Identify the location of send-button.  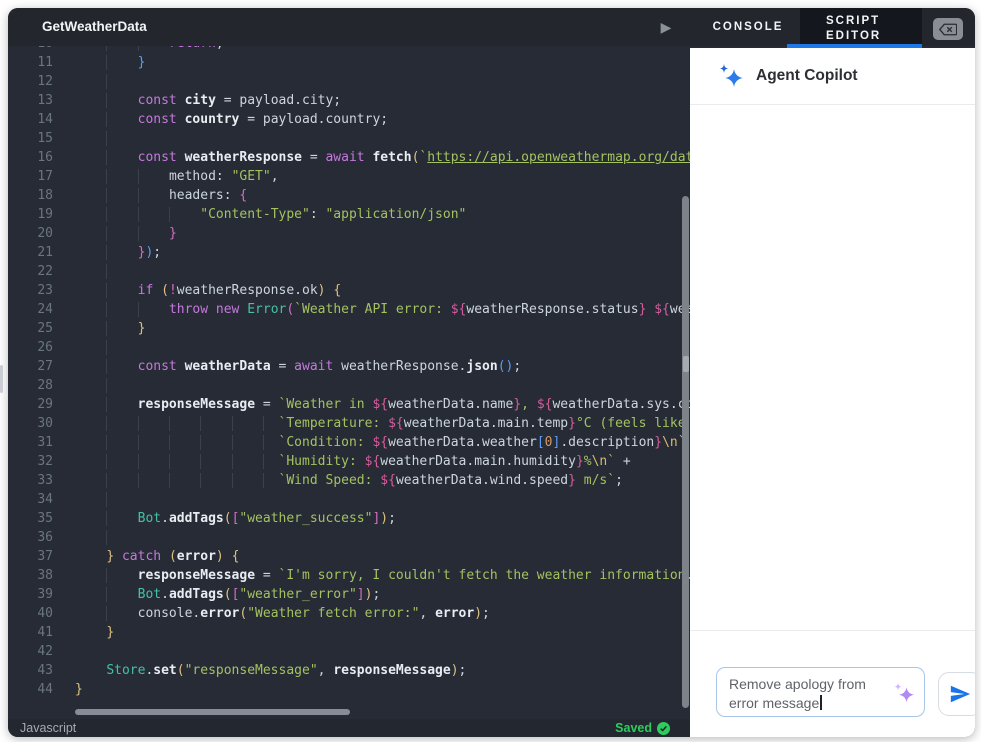
(956, 694).